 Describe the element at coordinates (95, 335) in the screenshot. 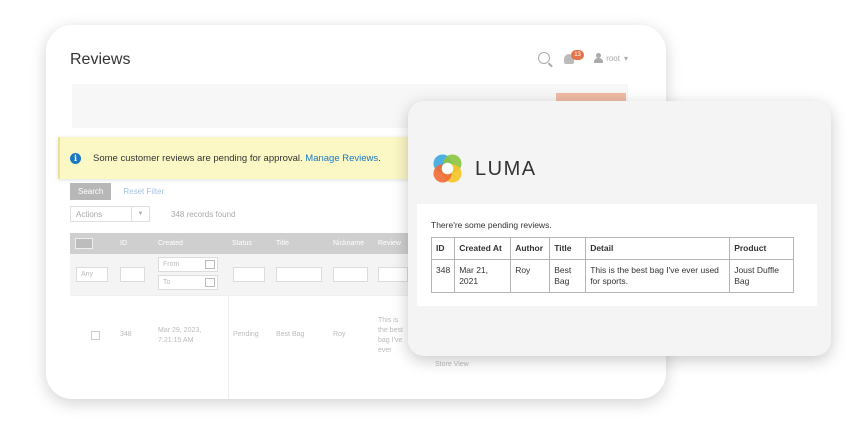

I see `row-checkbox` at that location.